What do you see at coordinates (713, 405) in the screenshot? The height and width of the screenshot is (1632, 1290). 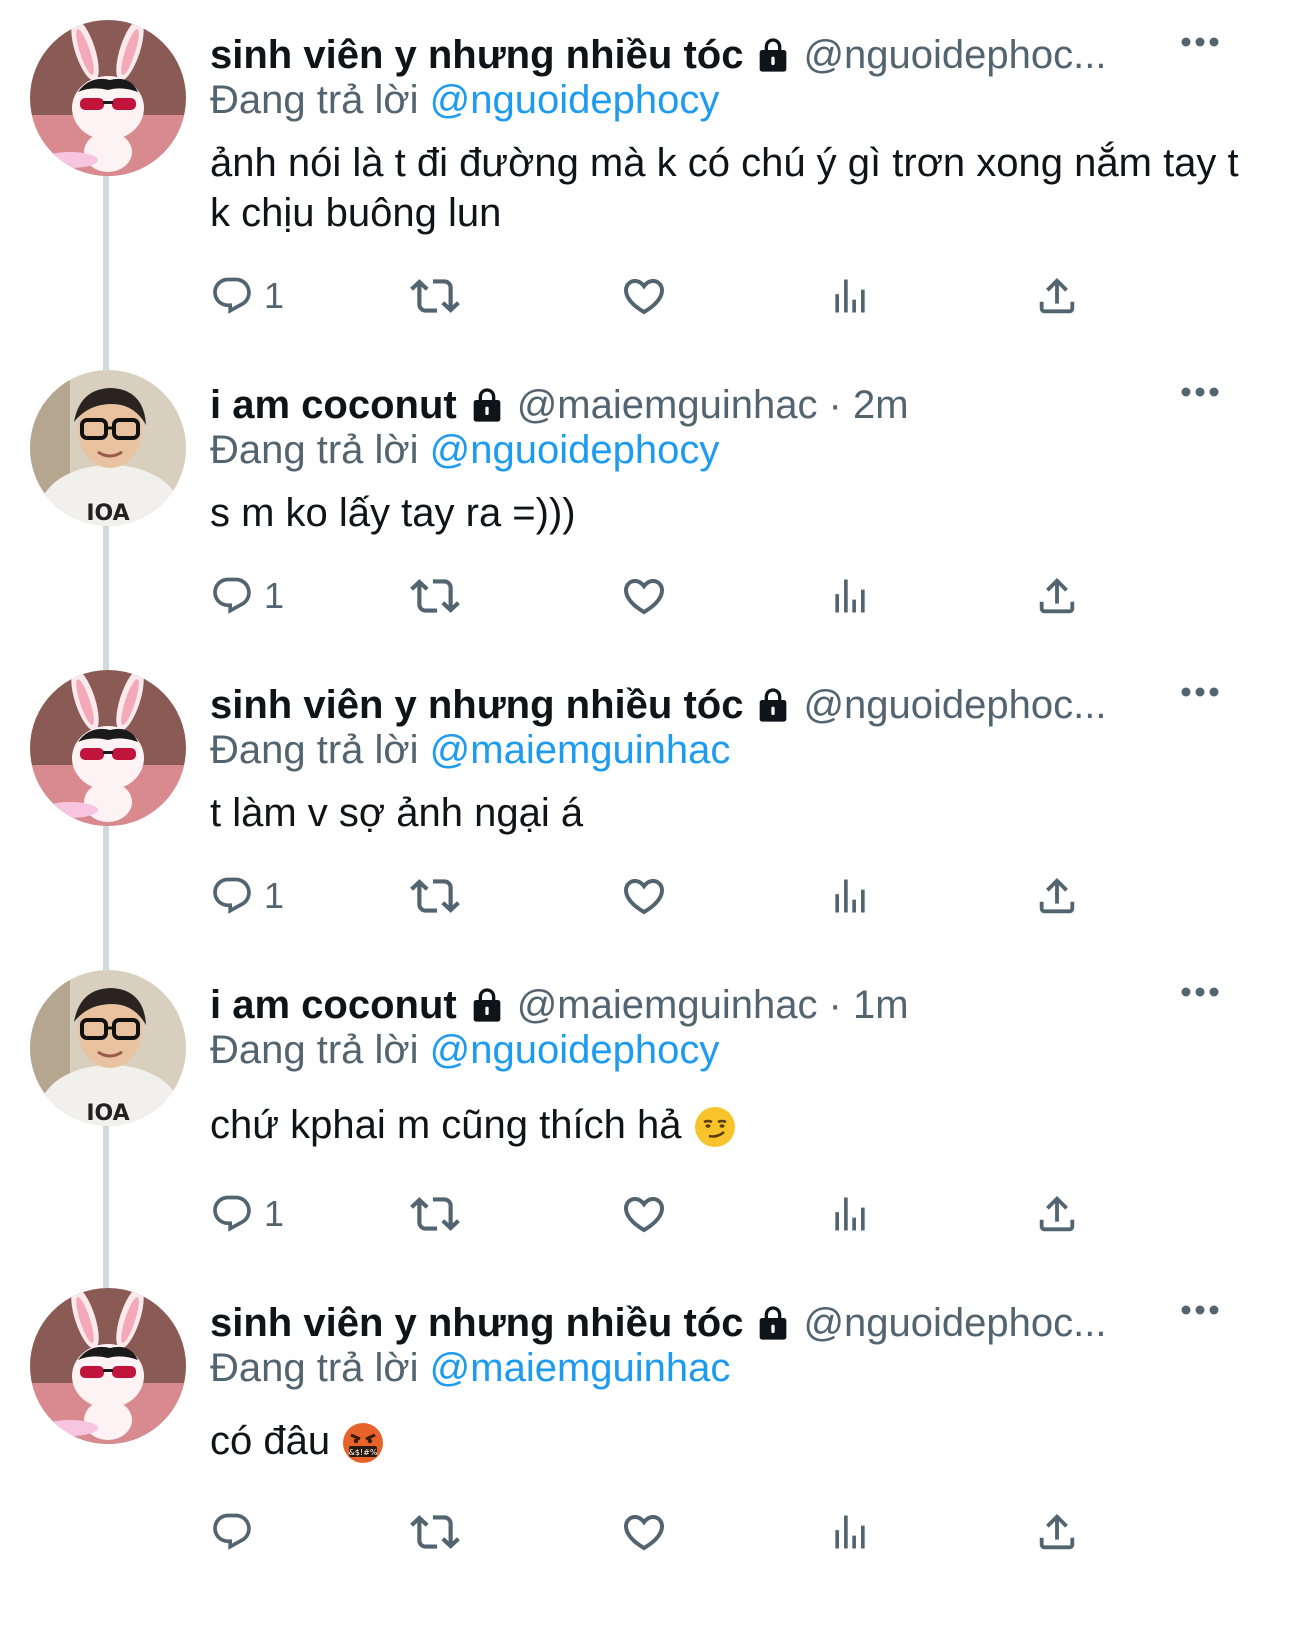 I see `user-handle: @maiemguinhac · 2m` at bounding box center [713, 405].